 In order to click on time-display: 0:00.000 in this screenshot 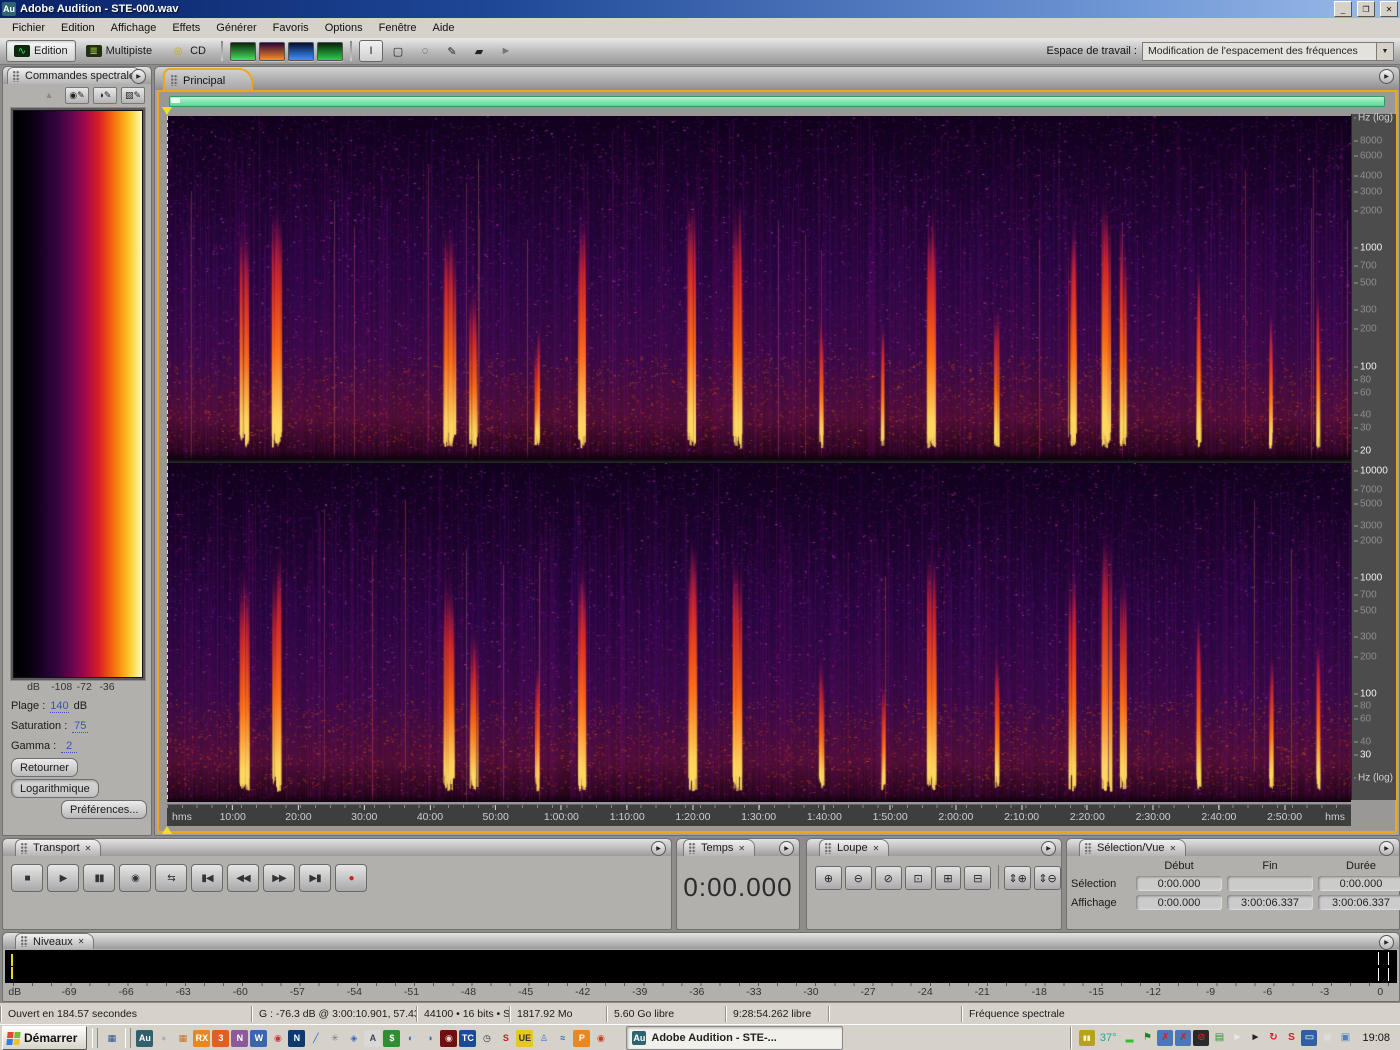, I will do `click(738, 887)`.